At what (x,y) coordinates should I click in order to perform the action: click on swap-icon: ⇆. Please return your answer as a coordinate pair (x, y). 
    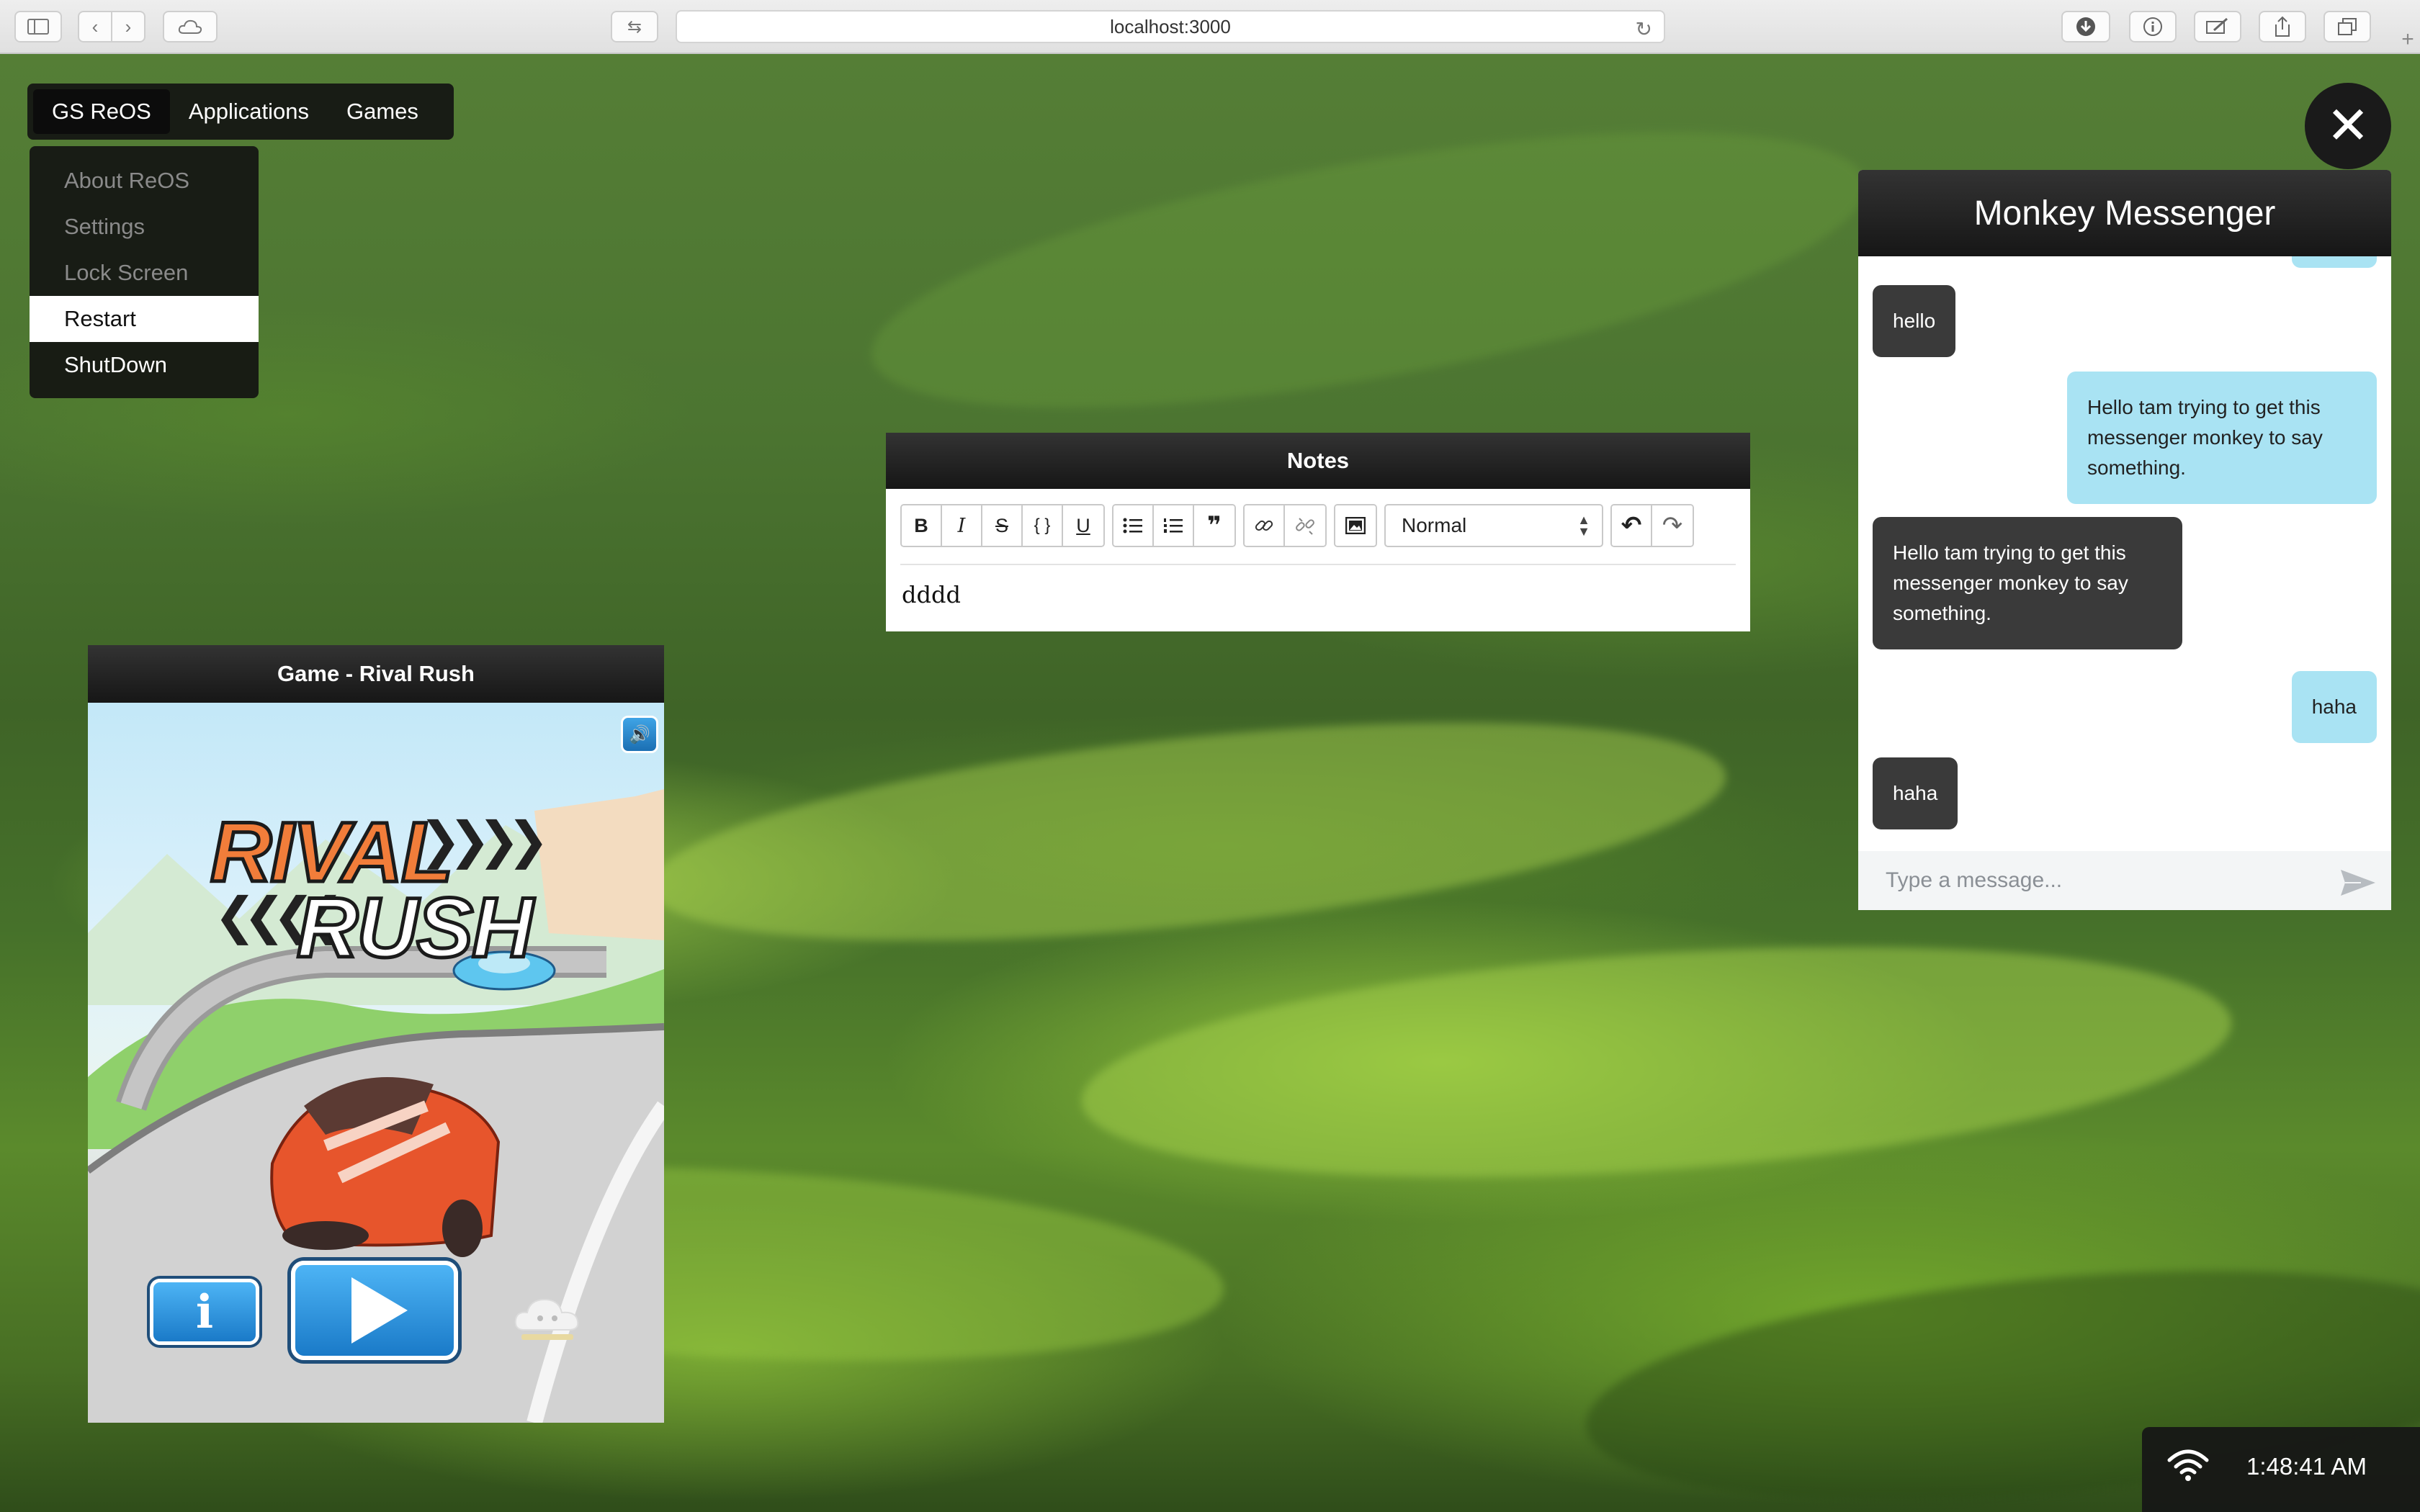
    Looking at the image, I should click on (634, 27).